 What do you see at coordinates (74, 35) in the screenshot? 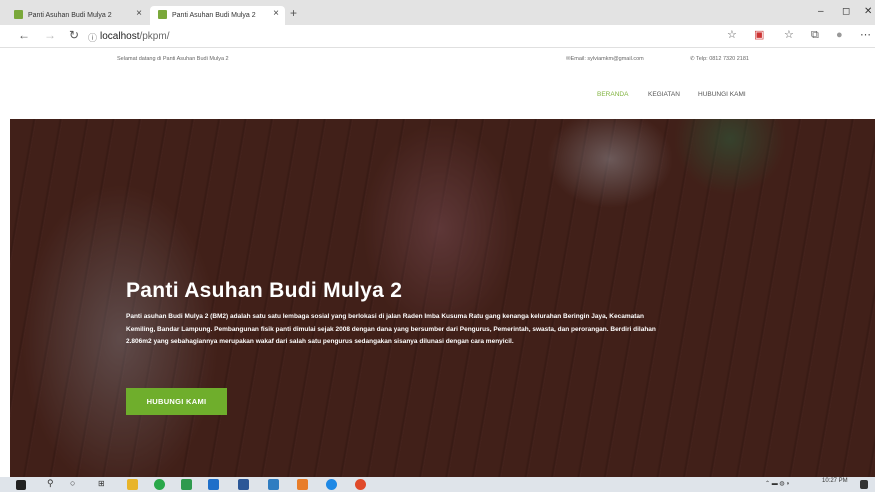
I see `refresh-icon: ↻` at bounding box center [74, 35].